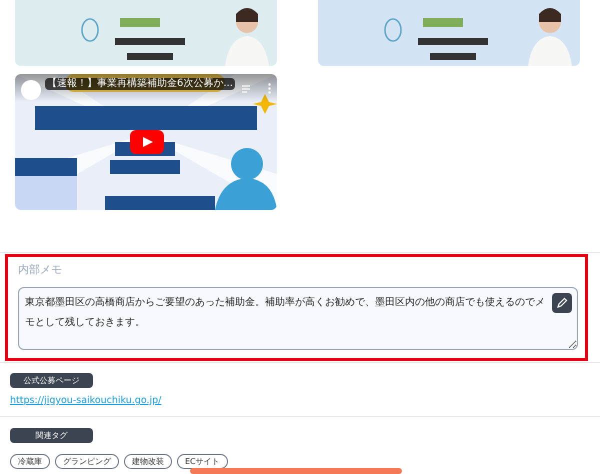 The image size is (600, 474). What do you see at coordinates (51, 436) in the screenshot?
I see `section-heading: 関連タグ` at bounding box center [51, 436].